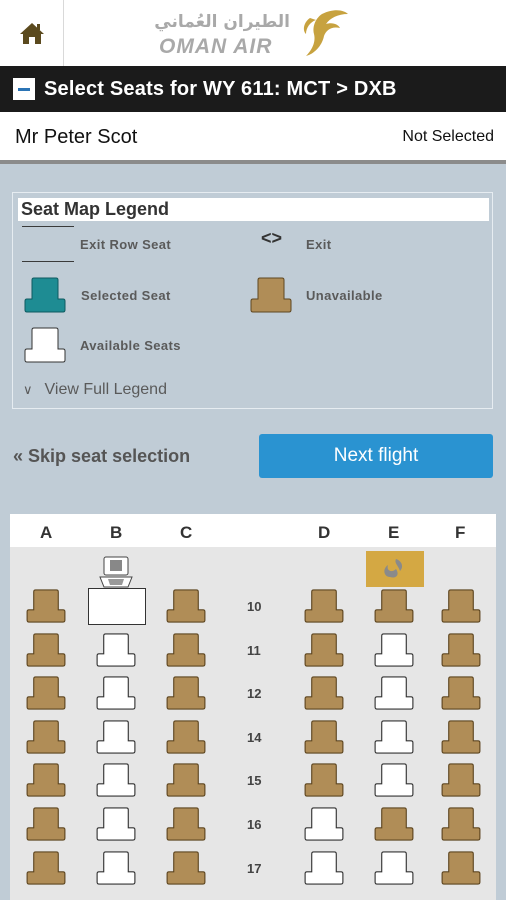  I want to click on seat-17d, so click(324, 870).